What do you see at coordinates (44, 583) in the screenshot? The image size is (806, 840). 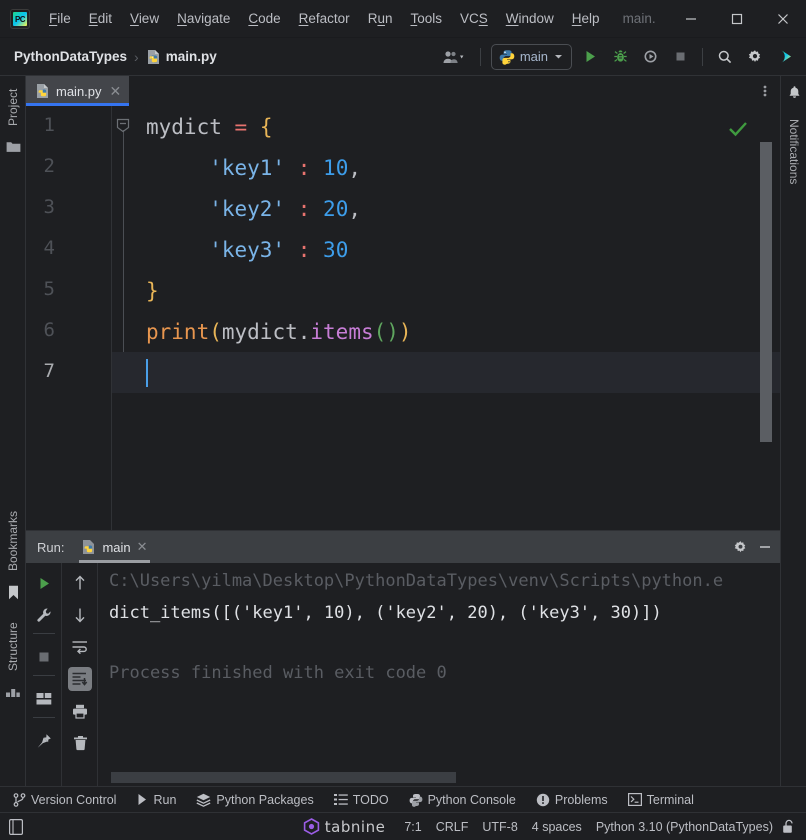 I see `rerun-button` at bounding box center [44, 583].